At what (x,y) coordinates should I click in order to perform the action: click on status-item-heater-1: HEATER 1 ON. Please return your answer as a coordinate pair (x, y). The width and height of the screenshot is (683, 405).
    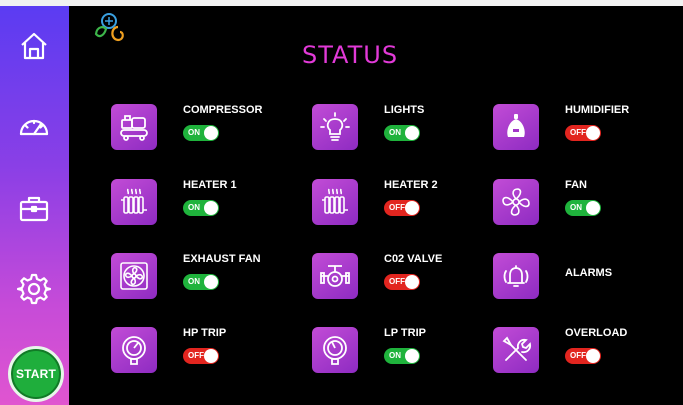
    Looking at the image, I should click on (201, 204).